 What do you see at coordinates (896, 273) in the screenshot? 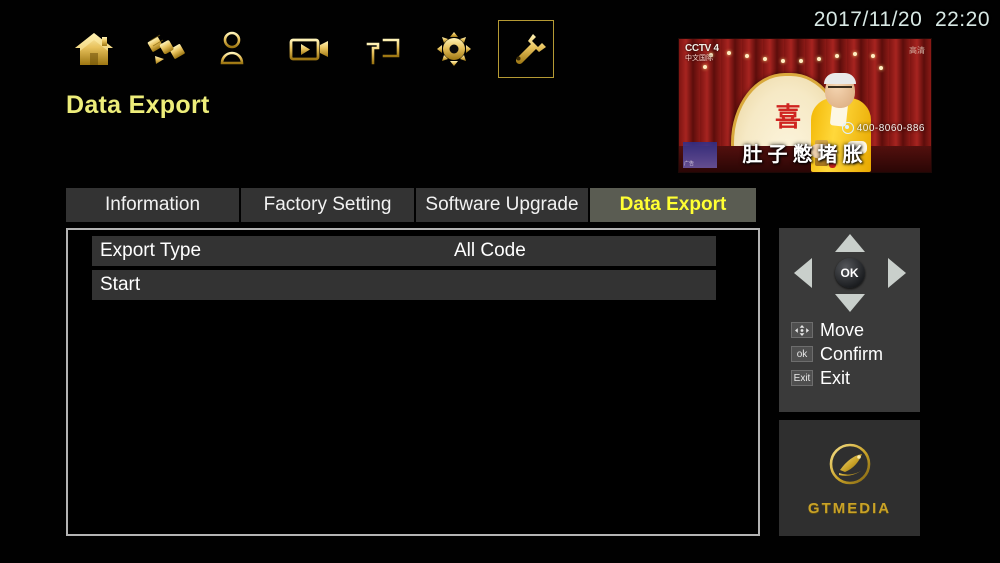
I see `dpad-right-arrow-icon` at bounding box center [896, 273].